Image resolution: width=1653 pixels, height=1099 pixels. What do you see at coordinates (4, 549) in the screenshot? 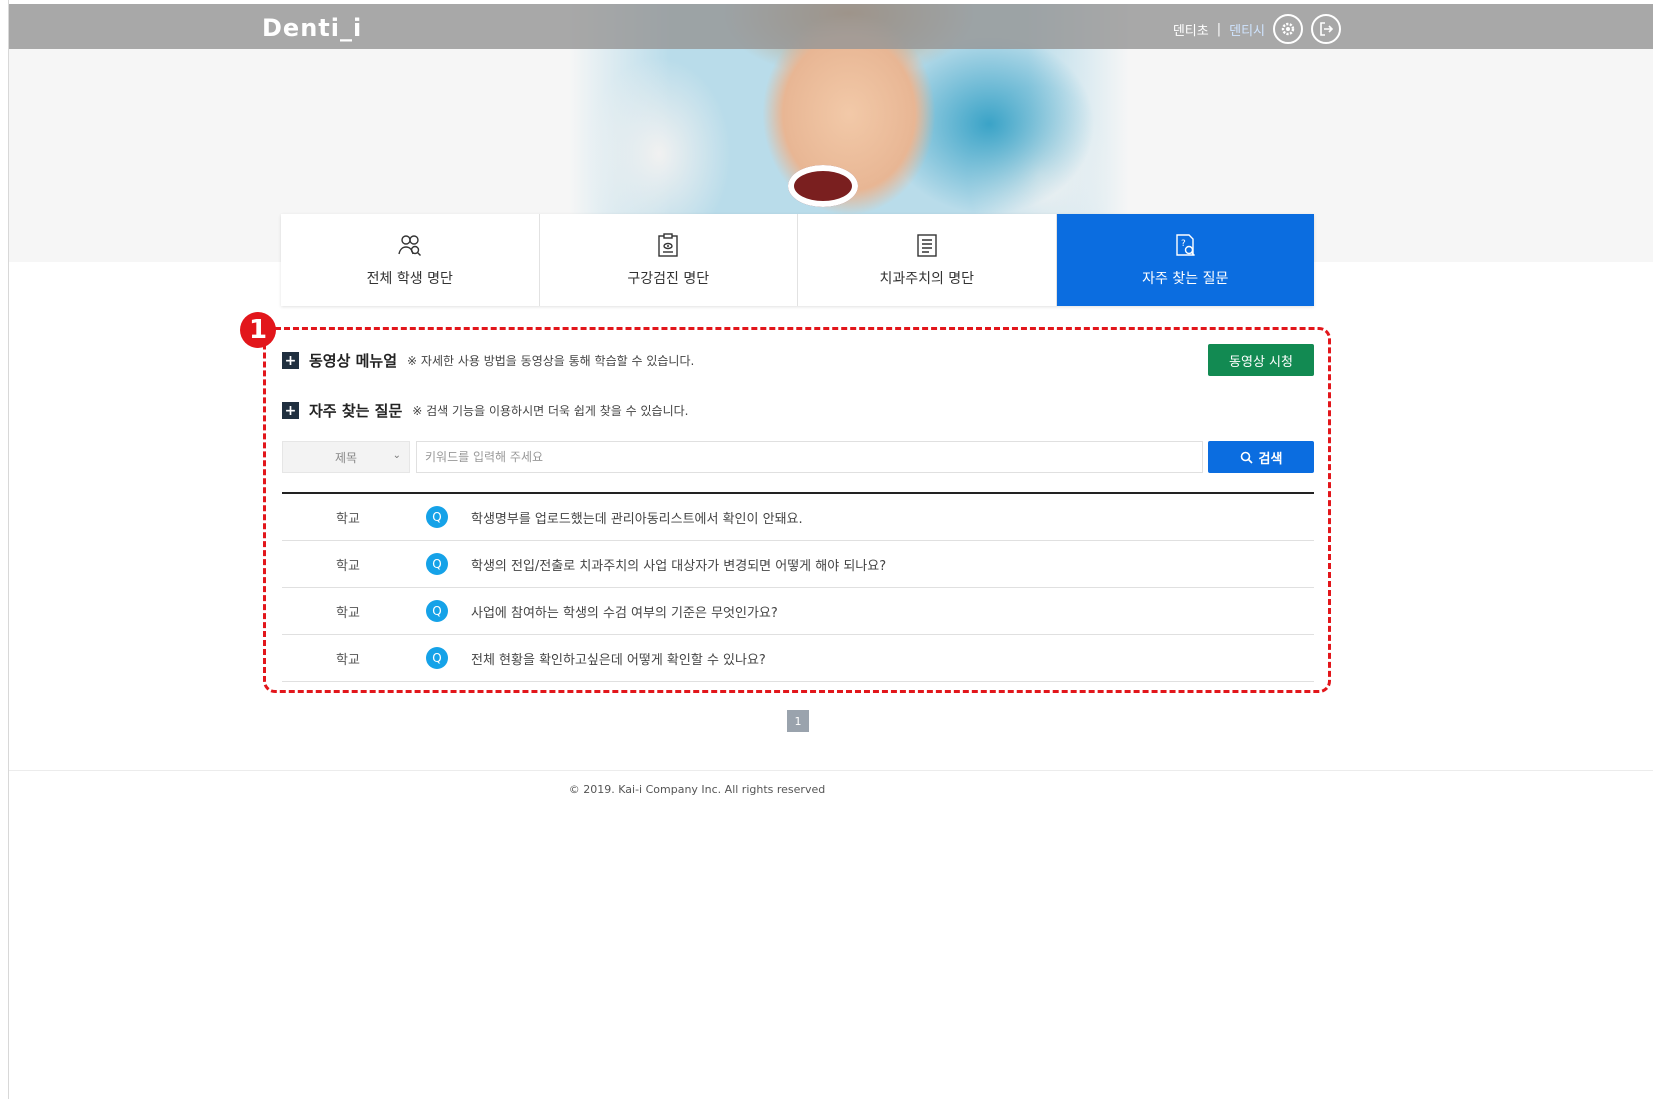
I see `page-left-border` at bounding box center [4, 549].